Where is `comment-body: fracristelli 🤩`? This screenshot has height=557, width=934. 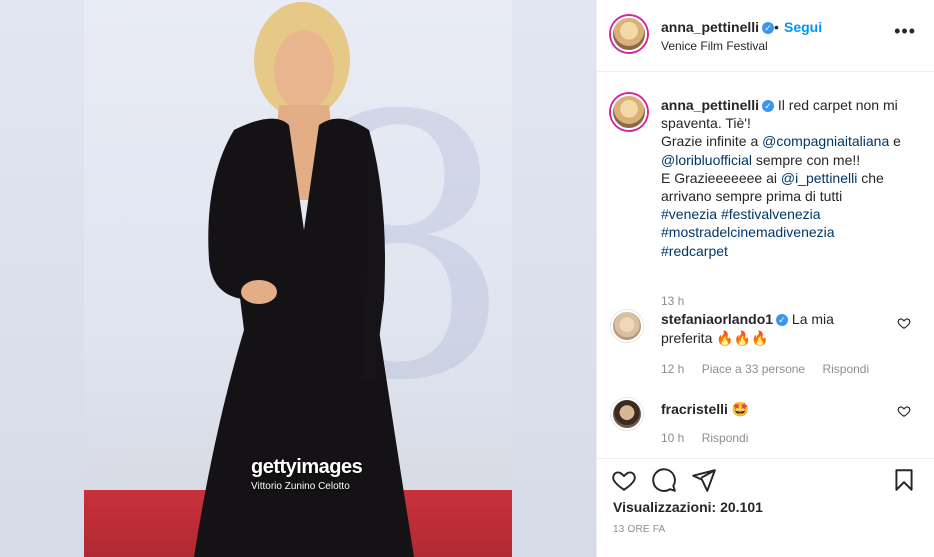
comment-body: fracristelli 🤩 is located at coordinates (771, 409).